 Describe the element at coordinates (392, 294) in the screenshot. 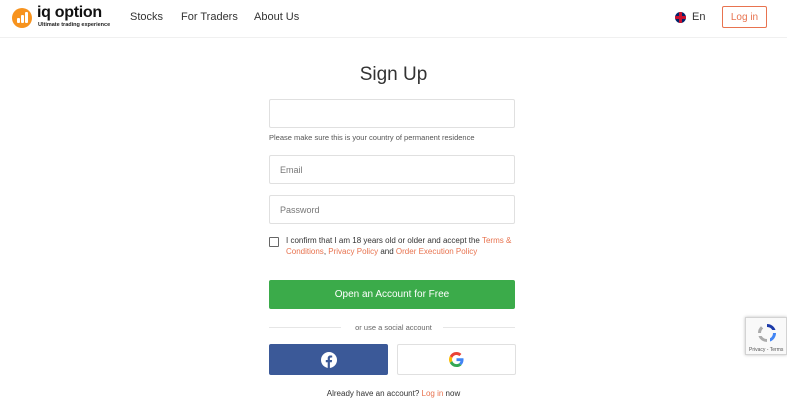

I see `open-account-button: Open an Account for Free` at that location.